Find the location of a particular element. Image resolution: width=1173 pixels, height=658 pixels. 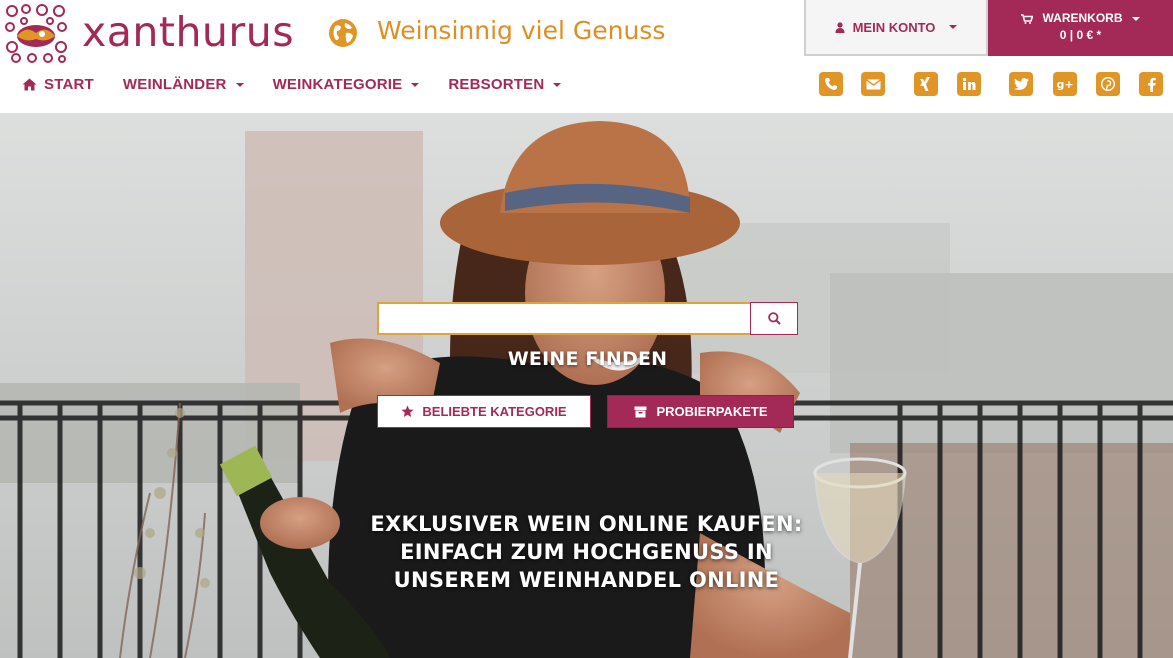

nav-item-start: START is located at coordinates (58, 84).